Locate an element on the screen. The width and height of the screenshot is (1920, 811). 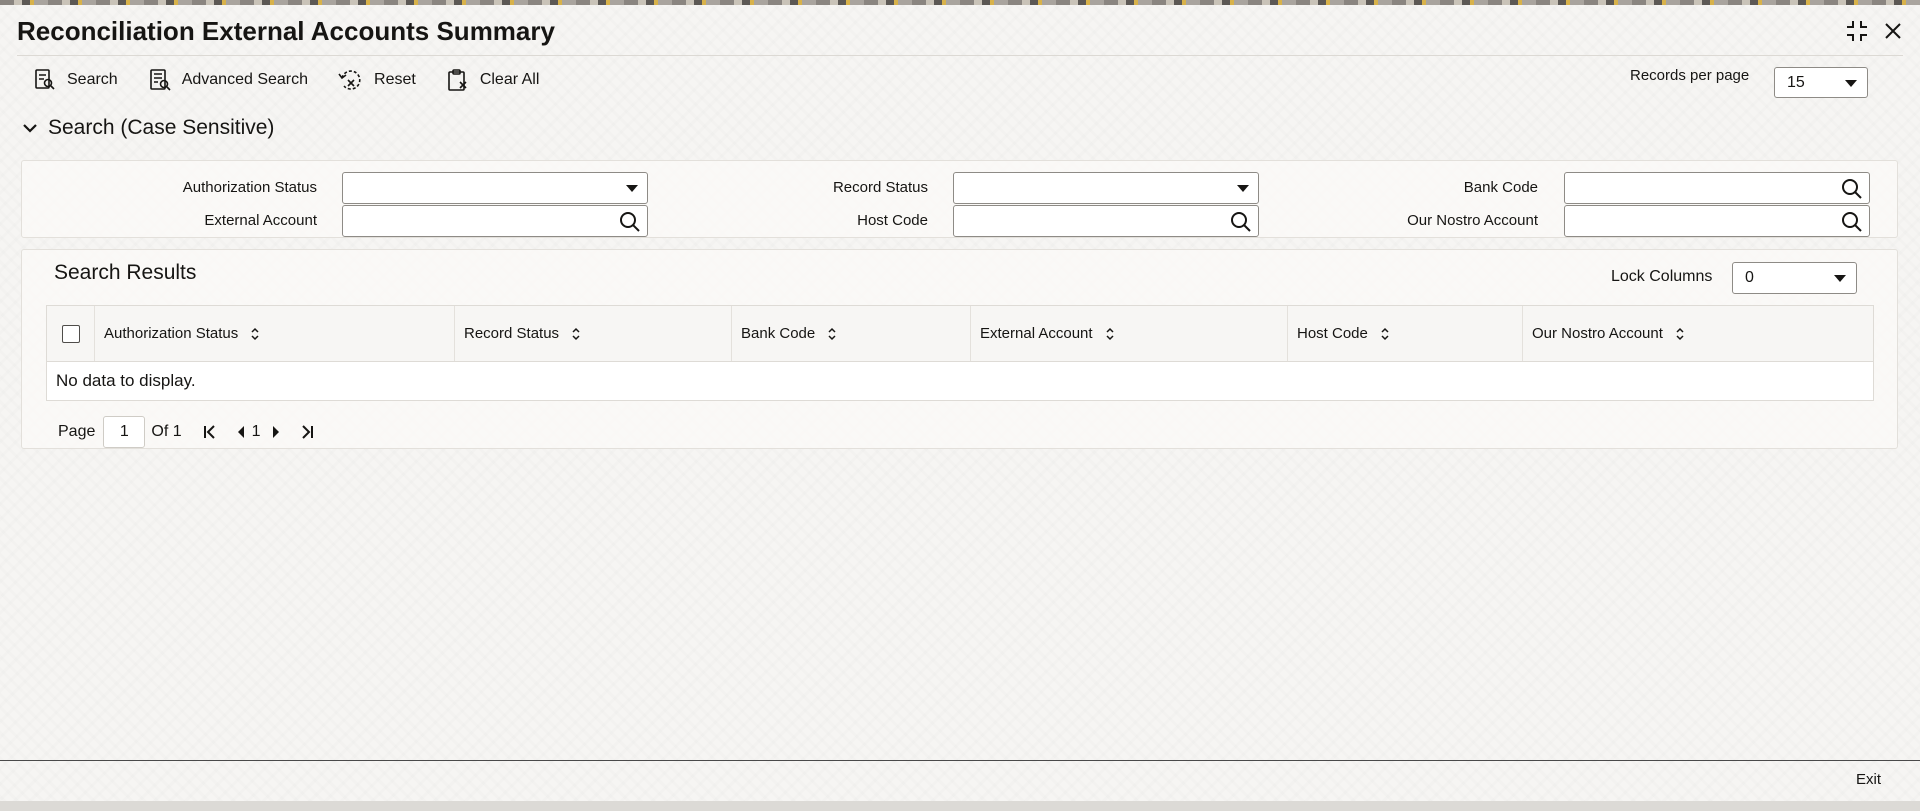
column-header-label: Record Status is located at coordinates (512, 333).